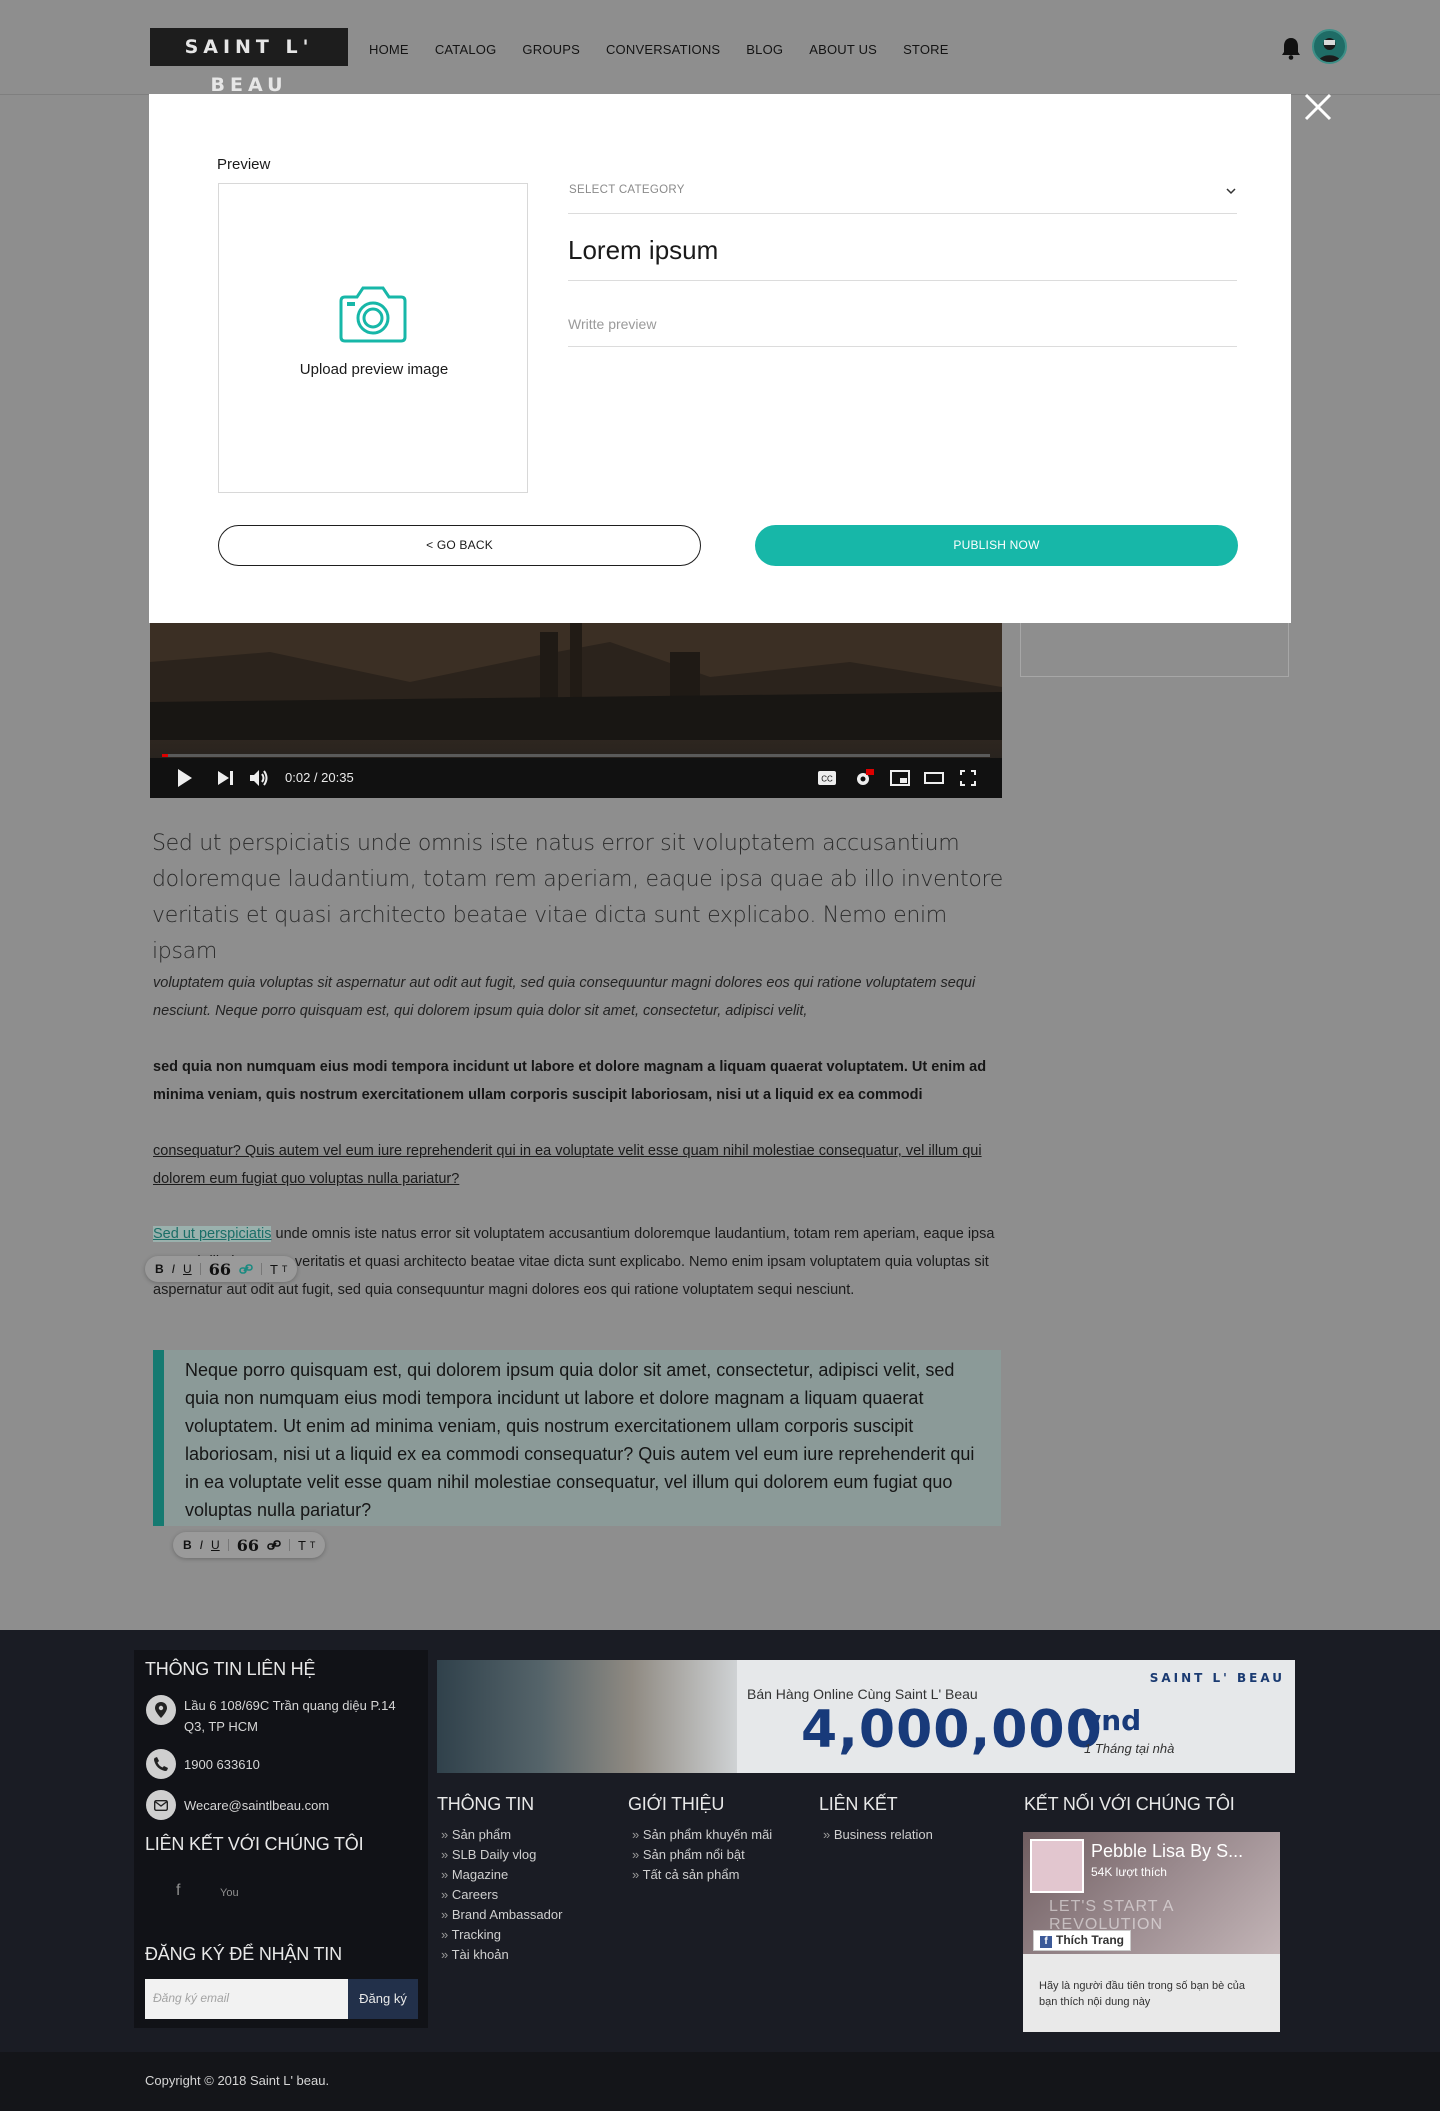  Describe the element at coordinates (1111, 1915) in the screenshot. I see `facebook-slogan: LET'S START A REVOLUTION` at that location.